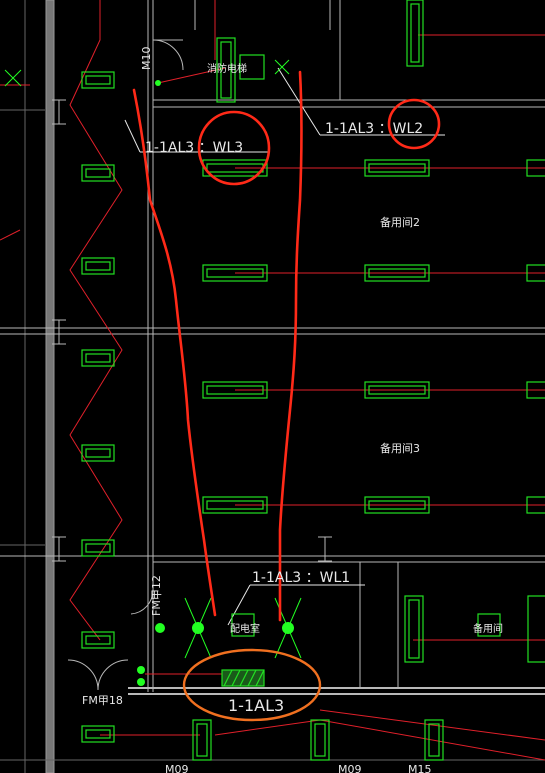 The height and width of the screenshot is (773, 545). I want to click on label-door-m10: M10, so click(146, 59).